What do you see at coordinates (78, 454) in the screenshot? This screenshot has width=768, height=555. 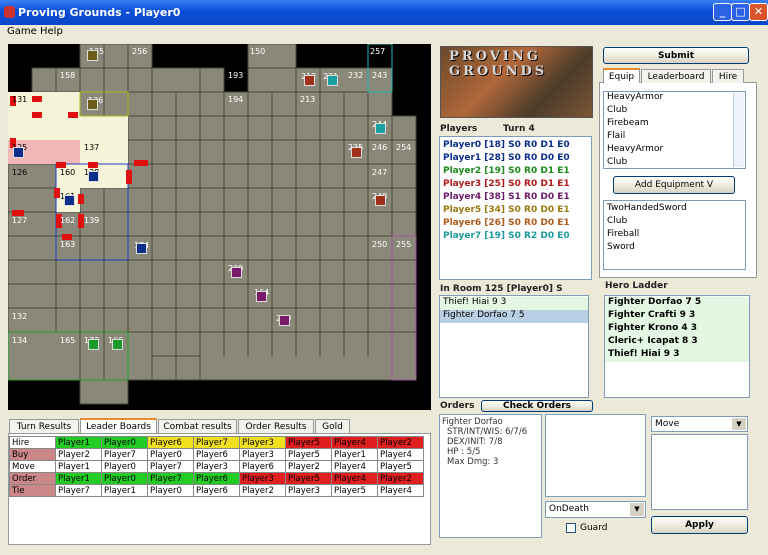 I see `table-cell: Player2` at bounding box center [78, 454].